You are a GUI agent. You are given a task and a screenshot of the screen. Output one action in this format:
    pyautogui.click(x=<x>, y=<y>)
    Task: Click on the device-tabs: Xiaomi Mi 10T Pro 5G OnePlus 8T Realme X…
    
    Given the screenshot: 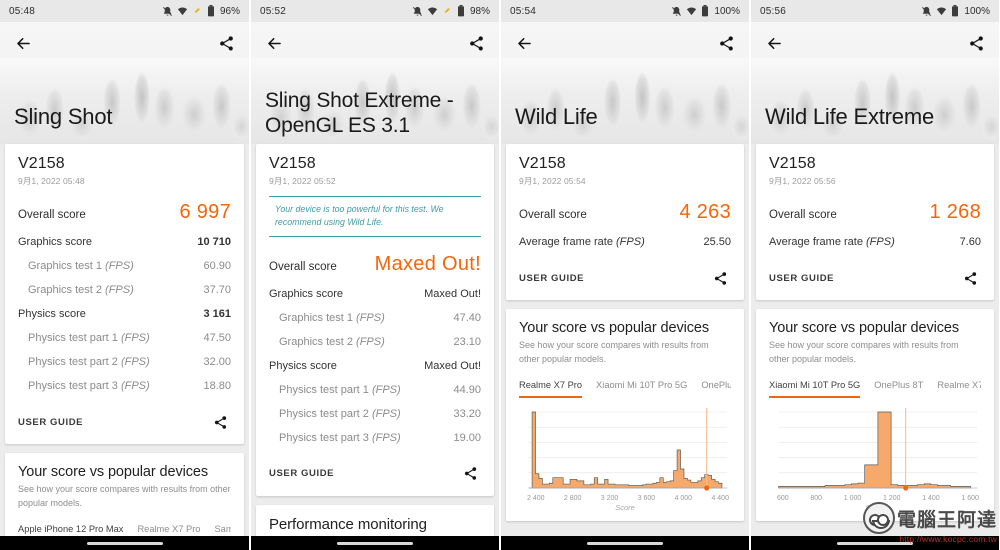 What is the action you would take?
    pyautogui.click(x=875, y=389)
    